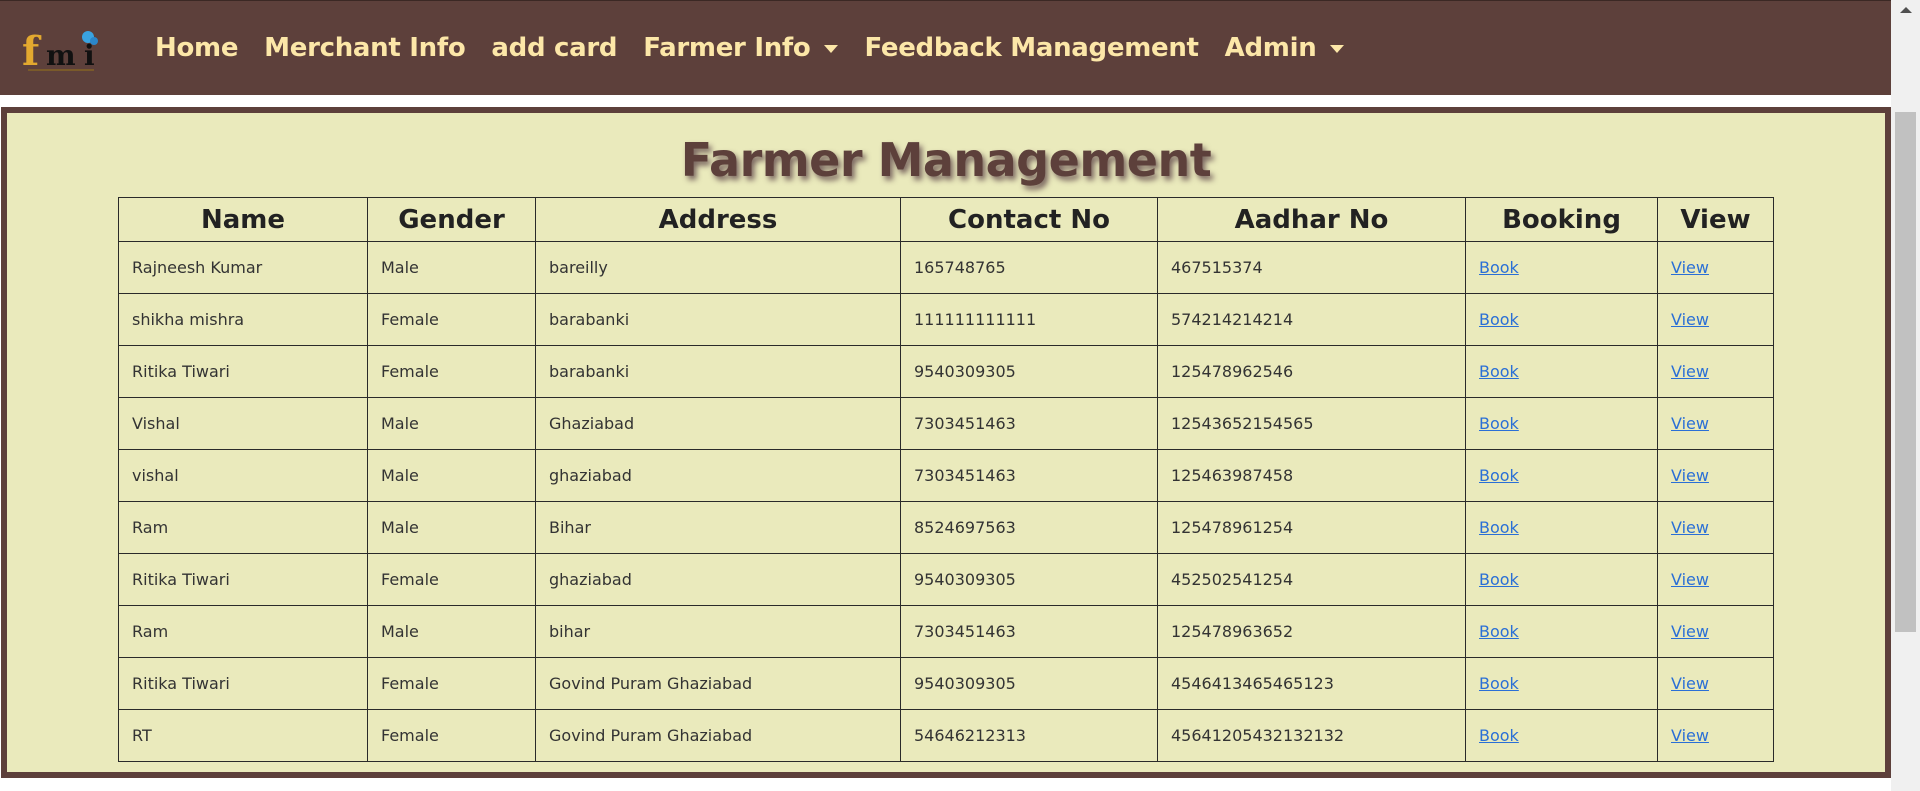 Image resolution: width=1920 pixels, height=791 pixels. I want to click on cell-address: Bihar, so click(718, 527).